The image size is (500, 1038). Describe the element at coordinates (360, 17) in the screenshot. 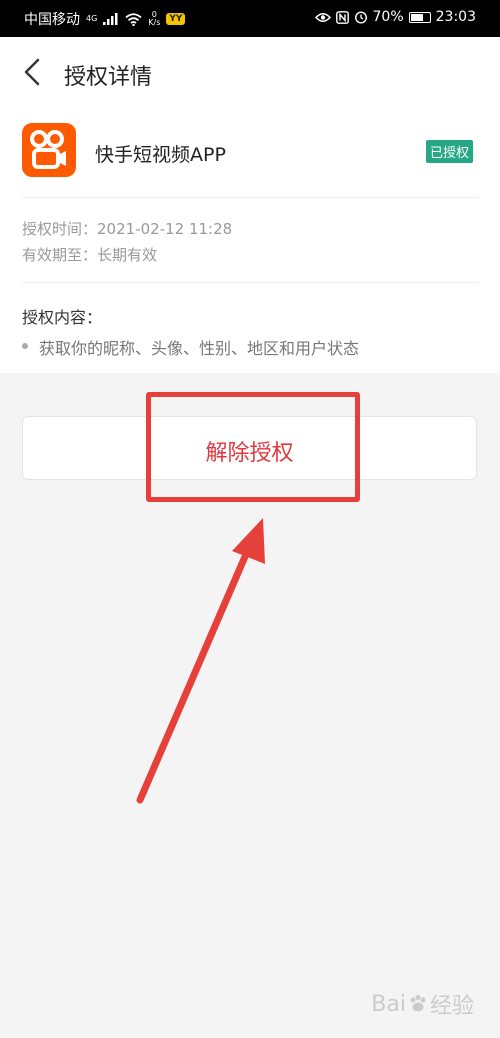

I see `alarm-icon` at that location.